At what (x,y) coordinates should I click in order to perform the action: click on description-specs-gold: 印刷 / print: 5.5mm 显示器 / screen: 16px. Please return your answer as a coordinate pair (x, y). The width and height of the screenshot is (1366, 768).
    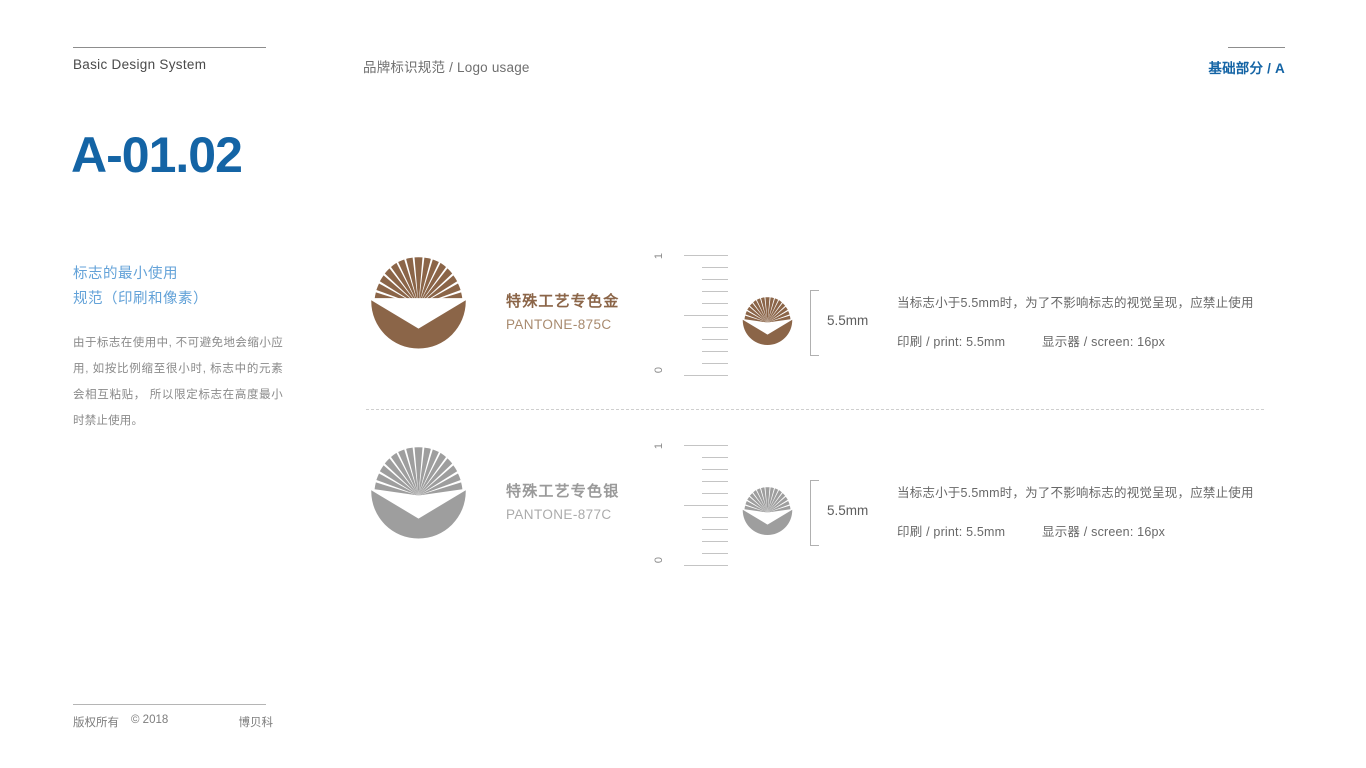
    Looking at the image, I should click on (1092, 342).